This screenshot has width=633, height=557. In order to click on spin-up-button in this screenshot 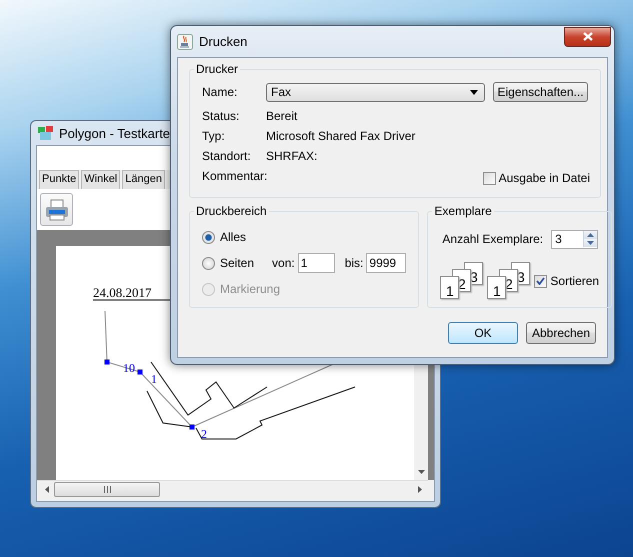, I will do `click(590, 234)`.